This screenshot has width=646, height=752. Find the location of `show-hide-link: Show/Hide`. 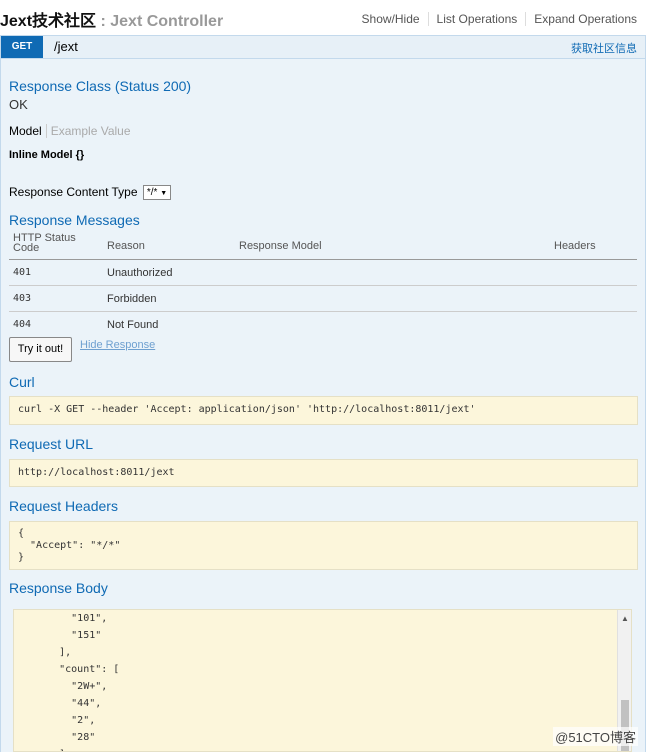

show-hide-link: Show/Hide is located at coordinates (391, 19).